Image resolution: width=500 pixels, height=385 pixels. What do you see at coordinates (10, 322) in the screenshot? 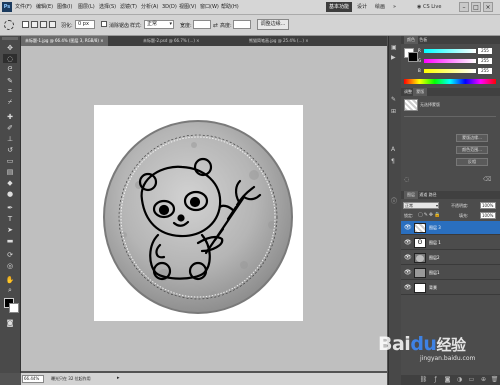
I see `quick-mask-icon: ◙` at bounding box center [10, 322].